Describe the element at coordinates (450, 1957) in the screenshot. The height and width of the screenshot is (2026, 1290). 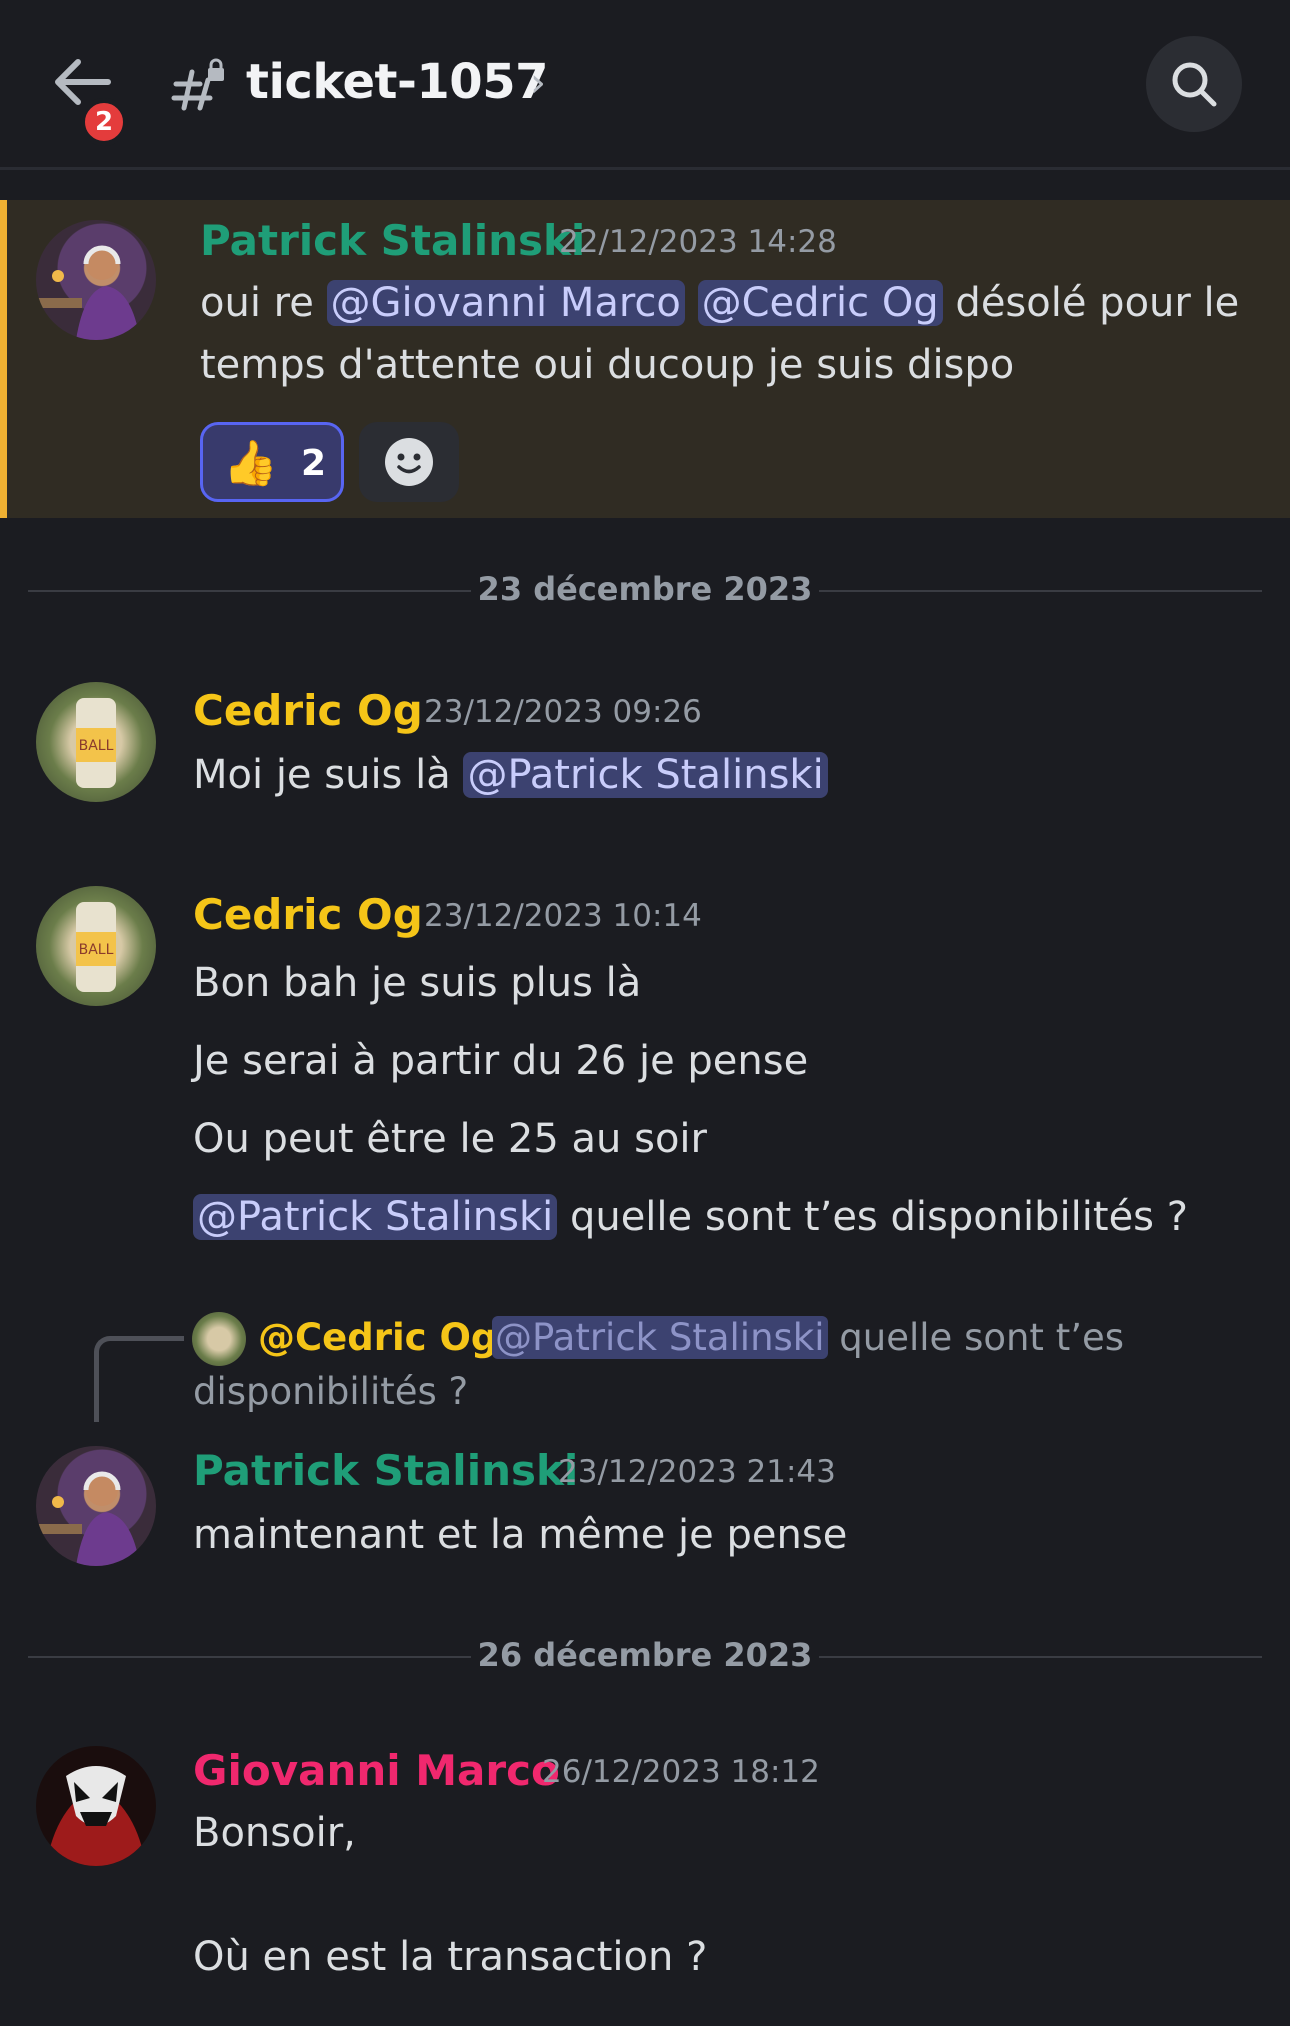
I see `message-text-line: Où en est la transaction ?` at that location.